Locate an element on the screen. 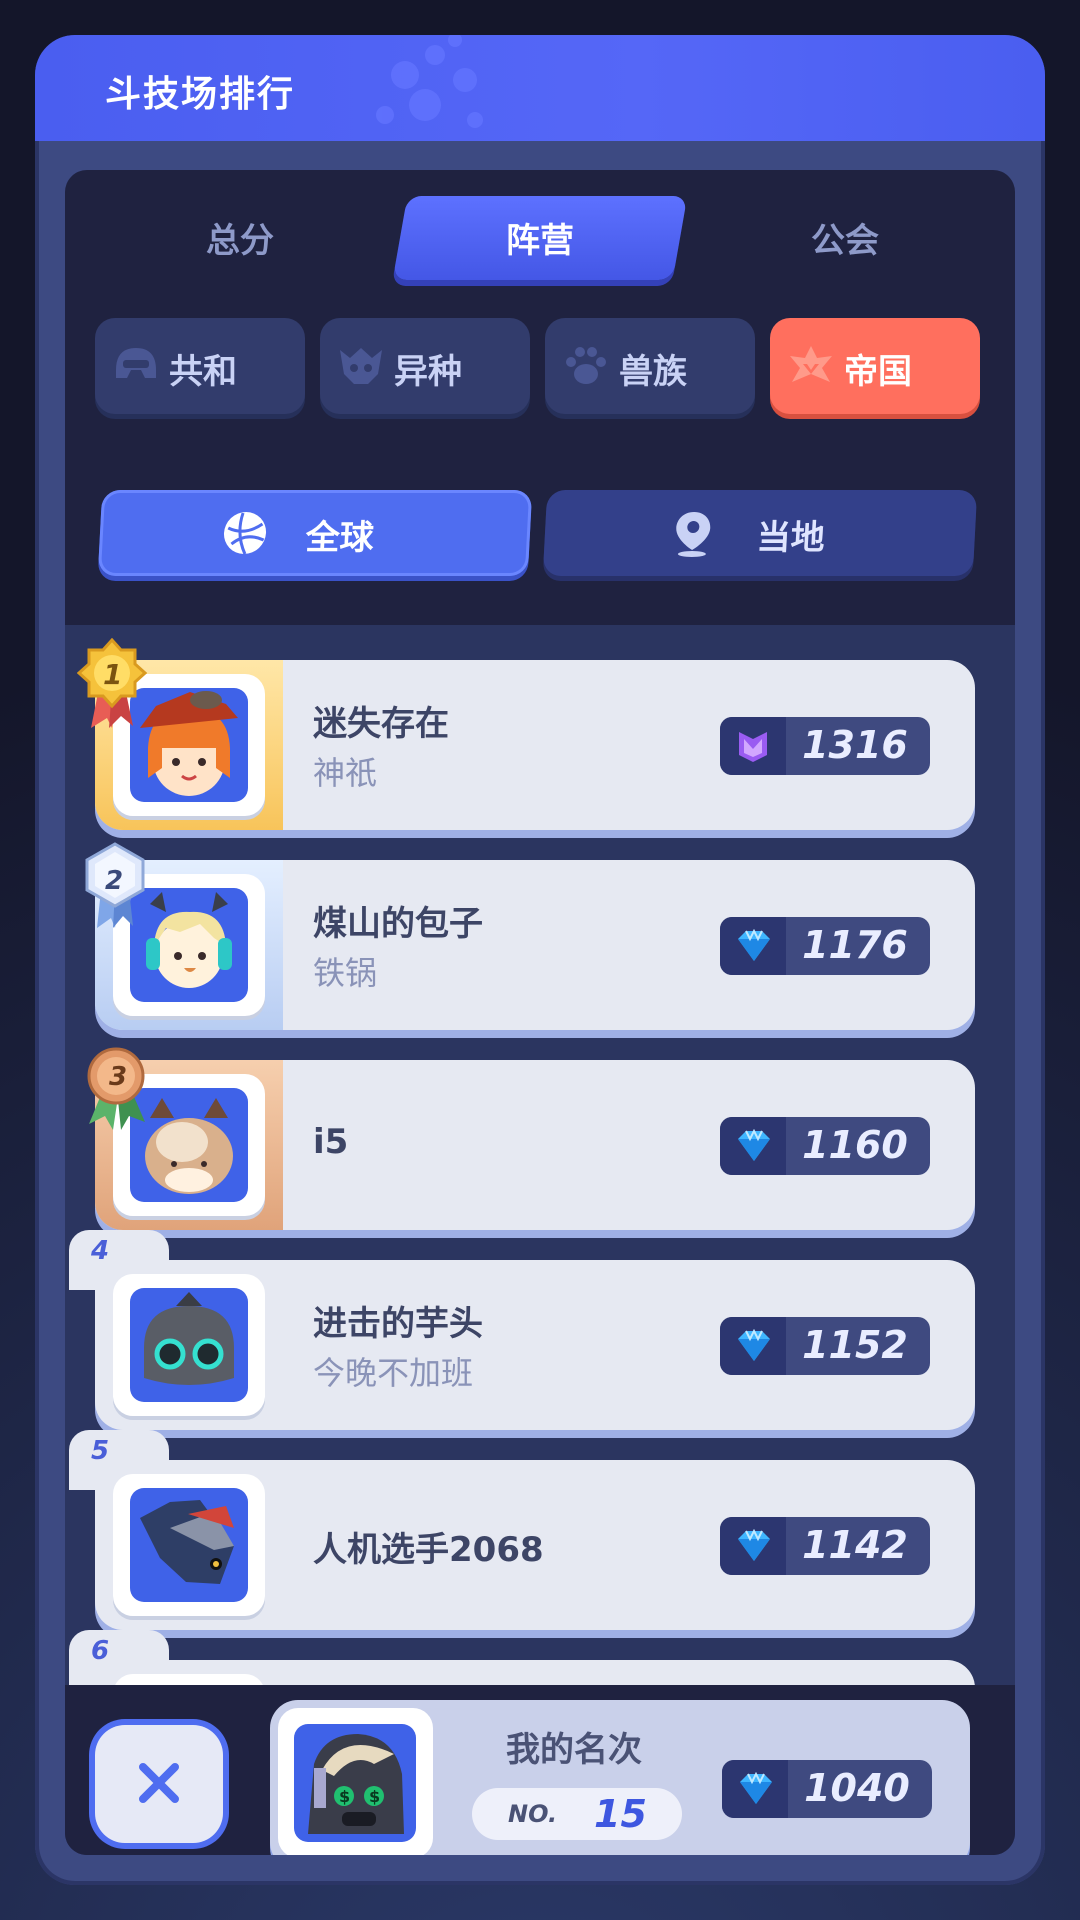 The width and height of the screenshot is (1080, 1920). list-item: 3 i5 1160 is located at coordinates (531, 1138).